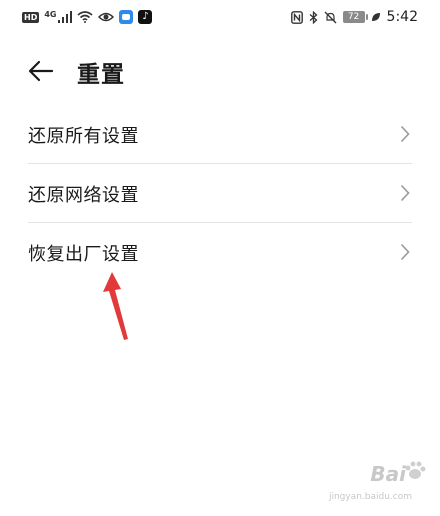 This screenshot has height=516, width=440. I want to click on wifi-icon, so click(85, 17).